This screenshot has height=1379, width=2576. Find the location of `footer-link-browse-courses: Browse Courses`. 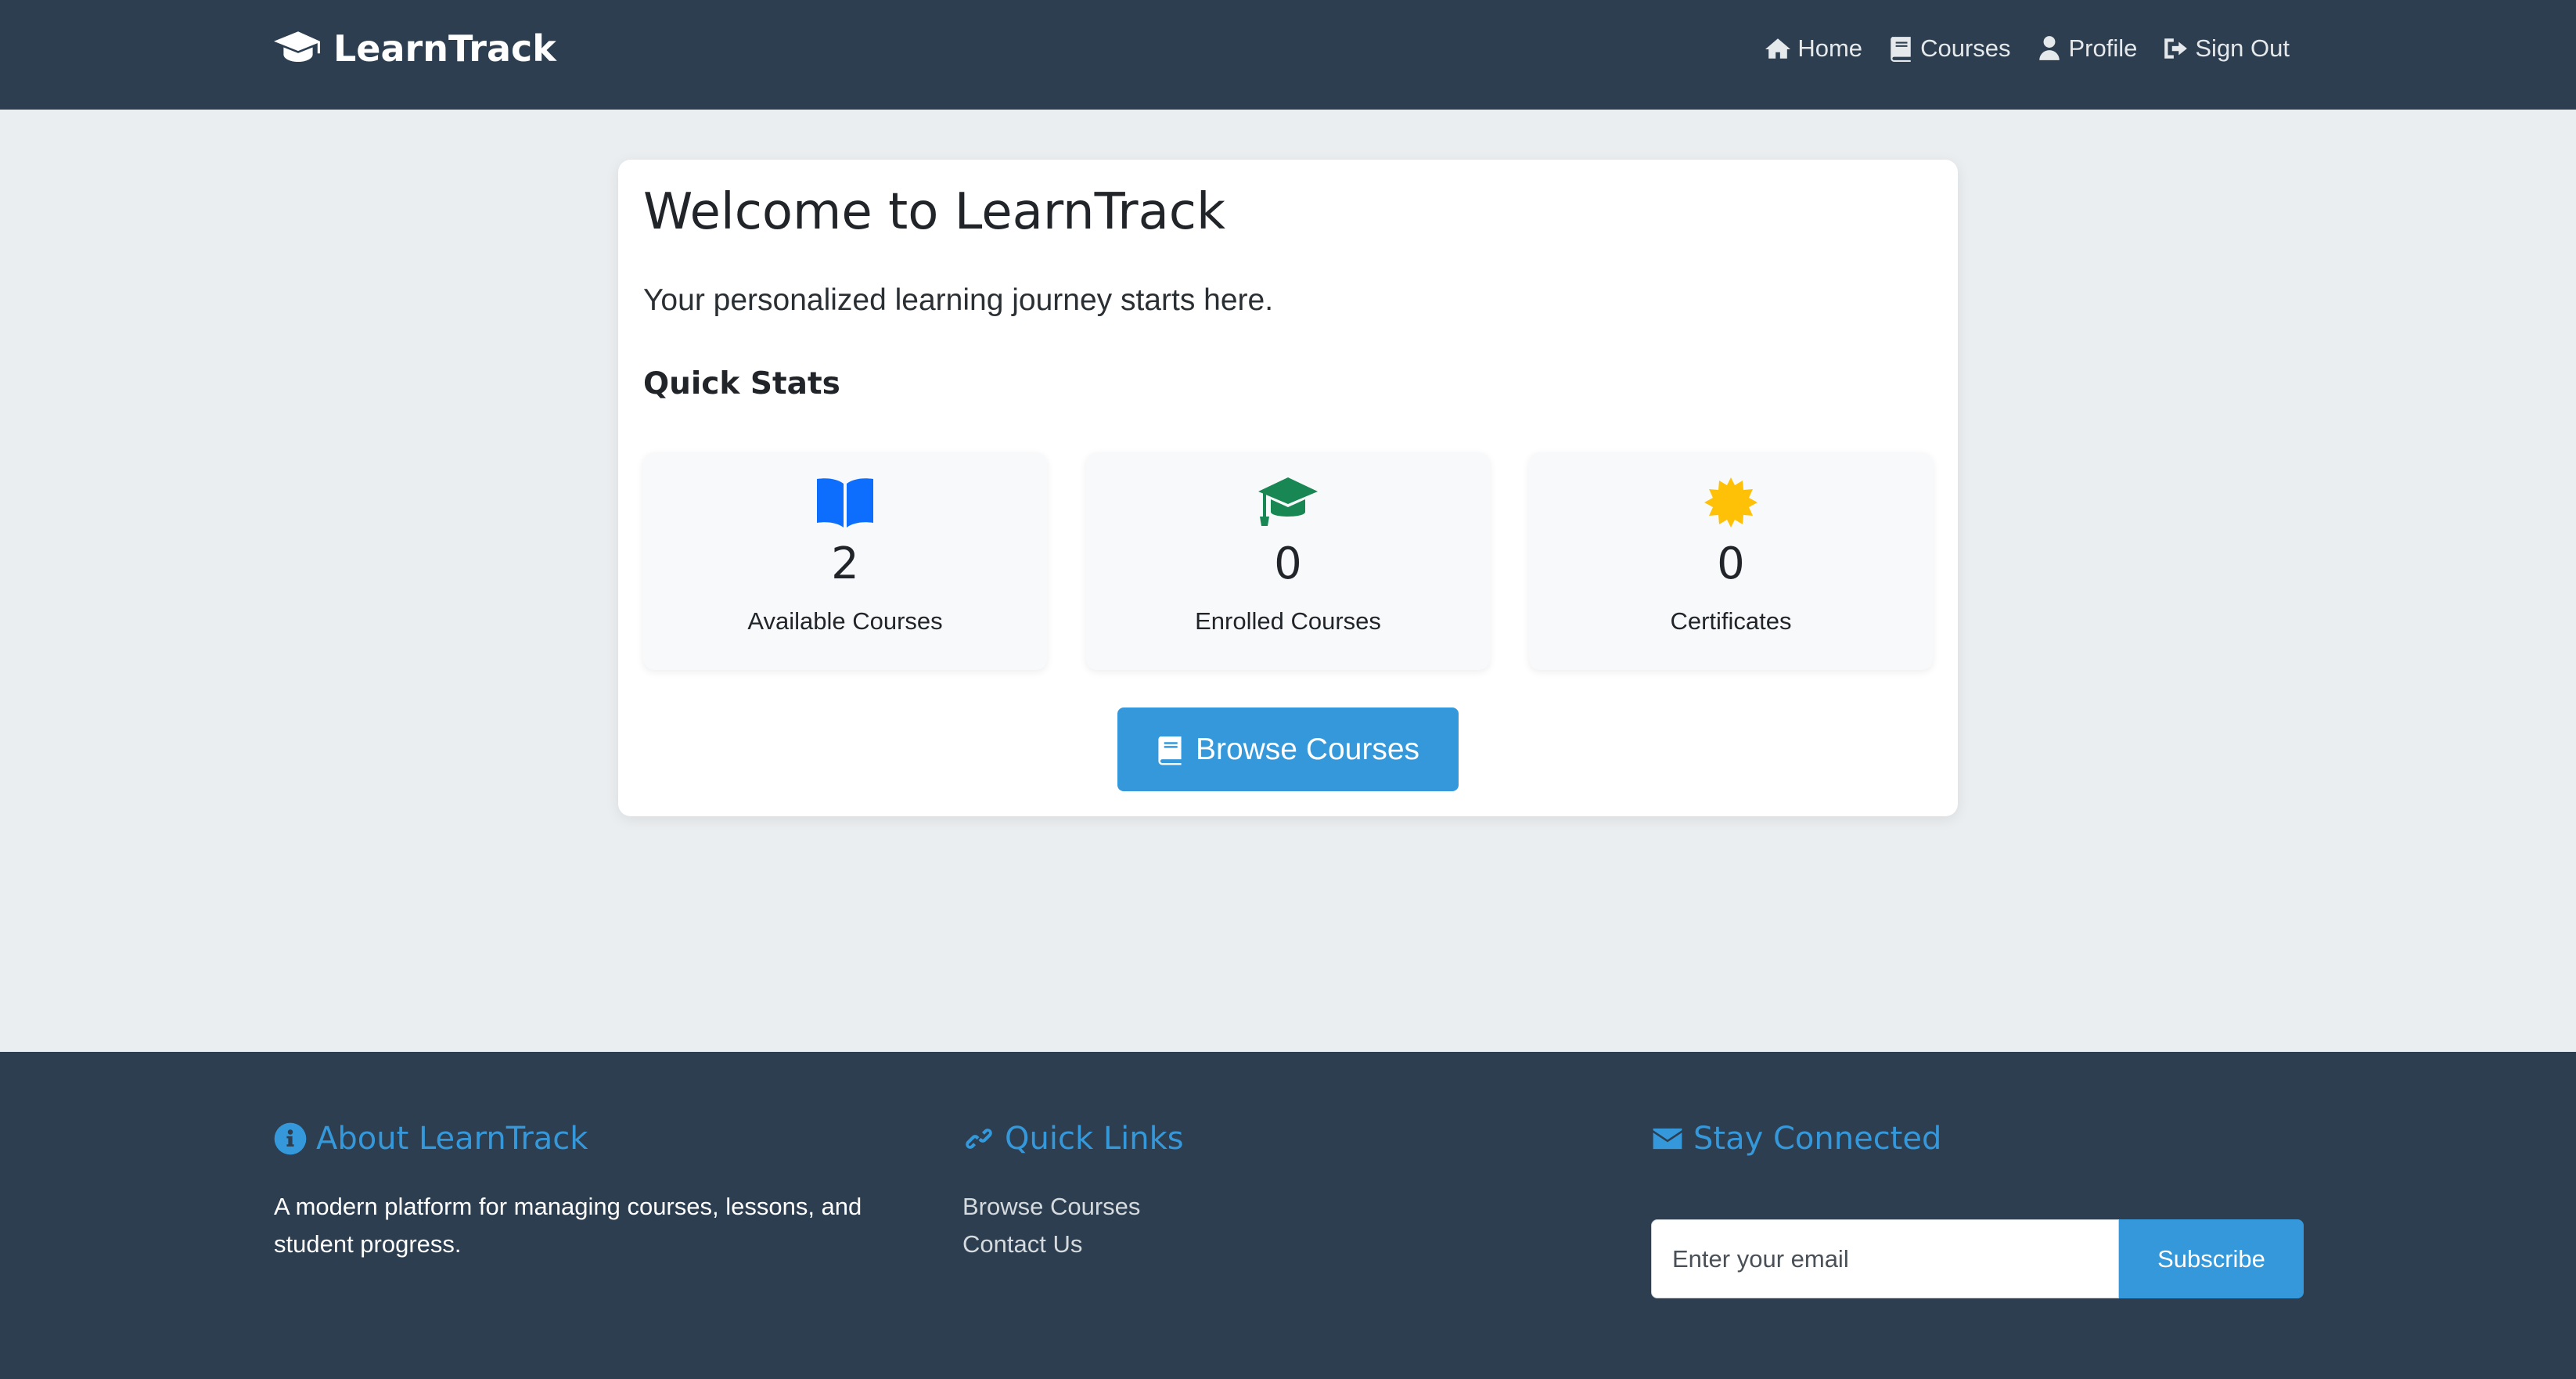

footer-link-browse-courses: Browse Courses is located at coordinates (1236, 1207).